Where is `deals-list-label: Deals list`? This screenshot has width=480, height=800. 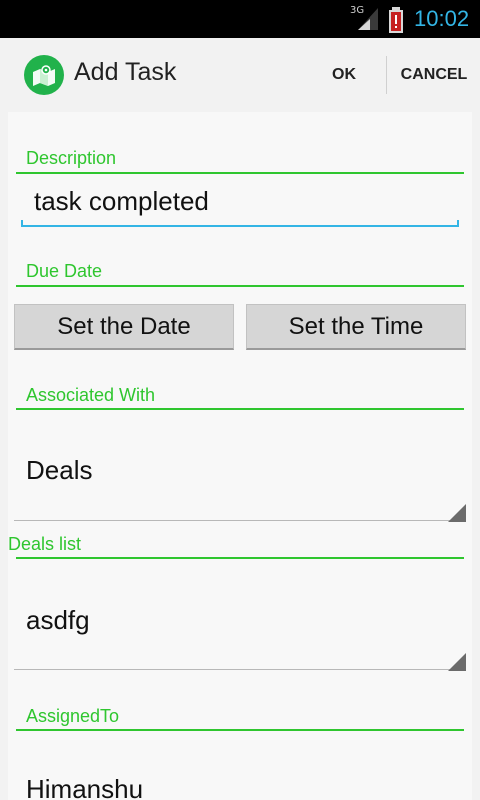 deals-list-label: Deals list is located at coordinates (45, 544).